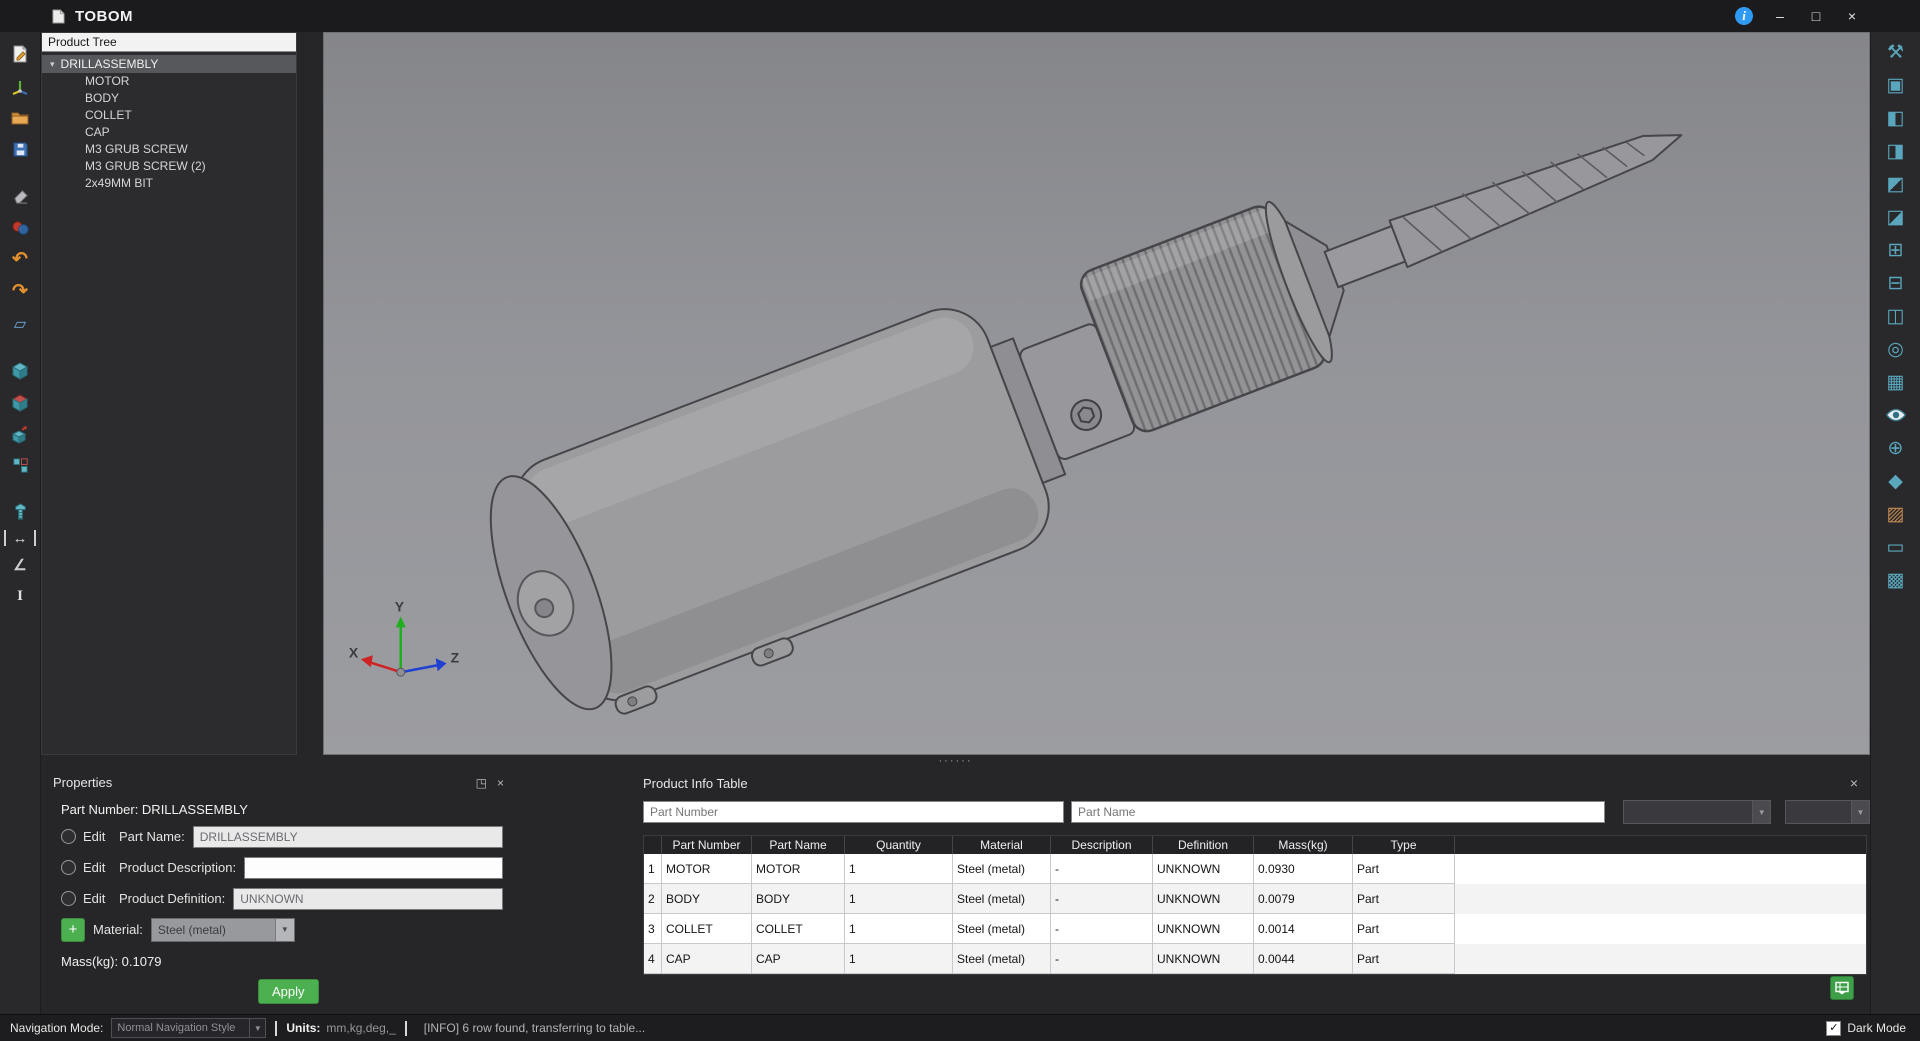 The height and width of the screenshot is (1041, 1920). What do you see at coordinates (1852, 16) in the screenshot?
I see `close-button: ×` at bounding box center [1852, 16].